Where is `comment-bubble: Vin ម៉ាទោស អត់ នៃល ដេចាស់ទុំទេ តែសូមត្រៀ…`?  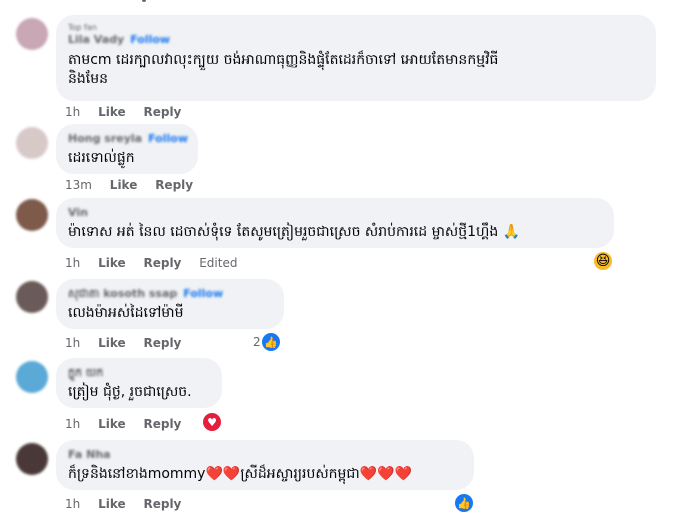 comment-bubble: Vin ម៉ាទោស អត់ នៃល ដេចាស់ទុំទេ តែសូមត្រៀ… is located at coordinates (335, 223).